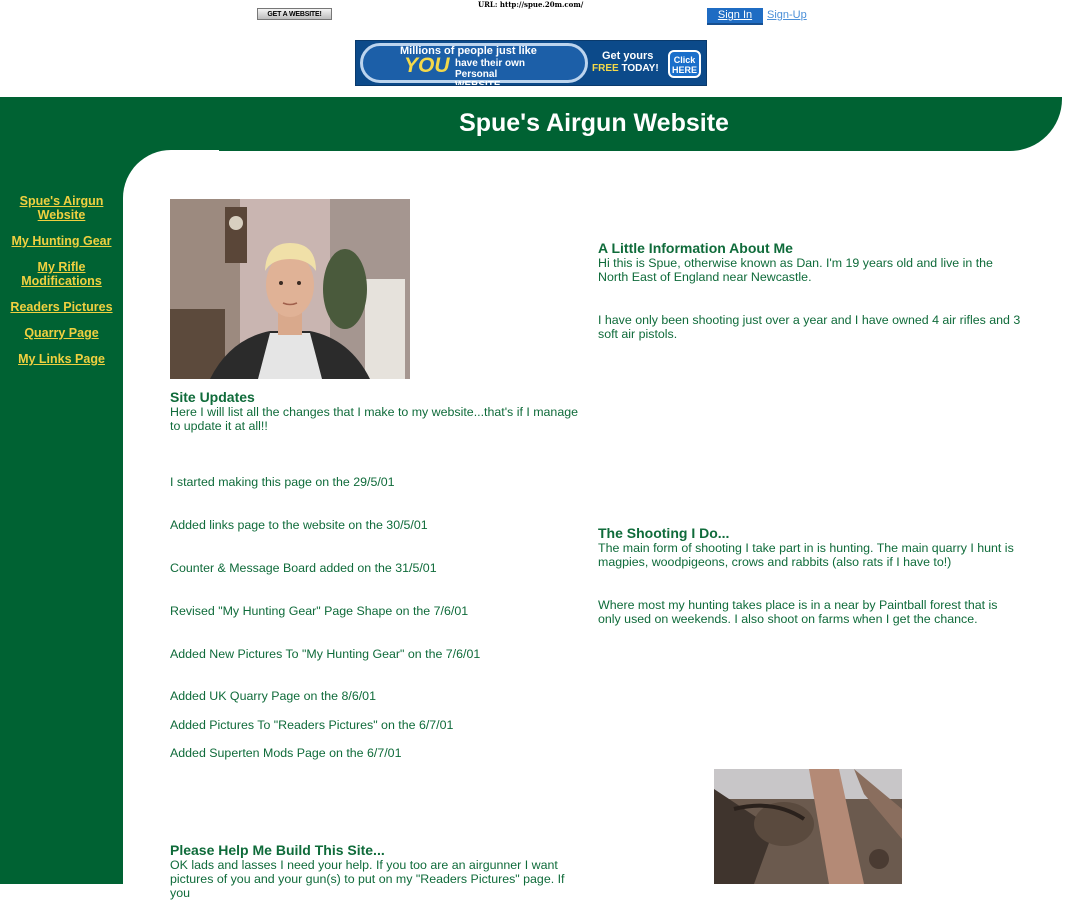 The height and width of the screenshot is (900, 1068). What do you see at coordinates (628, 56) in the screenshot?
I see `banner-get-yours: Get yours` at bounding box center [628, 56].